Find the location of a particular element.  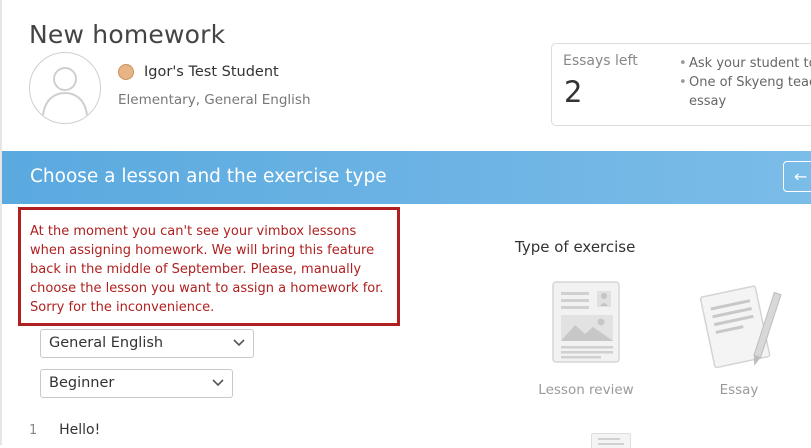

lesson-item: 1 Hello! is located at coordinates (64, 430).